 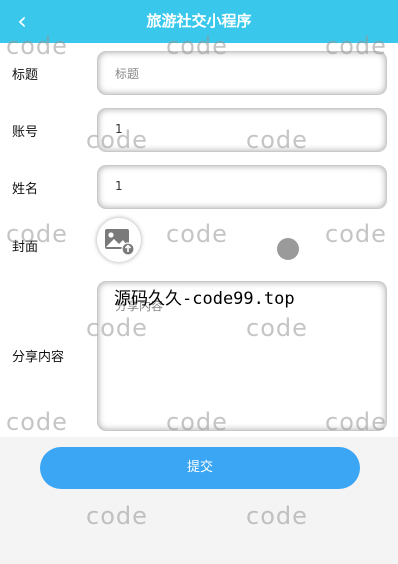 What do you see at coordinates (119, 129) in the screenshot?
I see `account-value: 1` at bounding box center [119, 129].